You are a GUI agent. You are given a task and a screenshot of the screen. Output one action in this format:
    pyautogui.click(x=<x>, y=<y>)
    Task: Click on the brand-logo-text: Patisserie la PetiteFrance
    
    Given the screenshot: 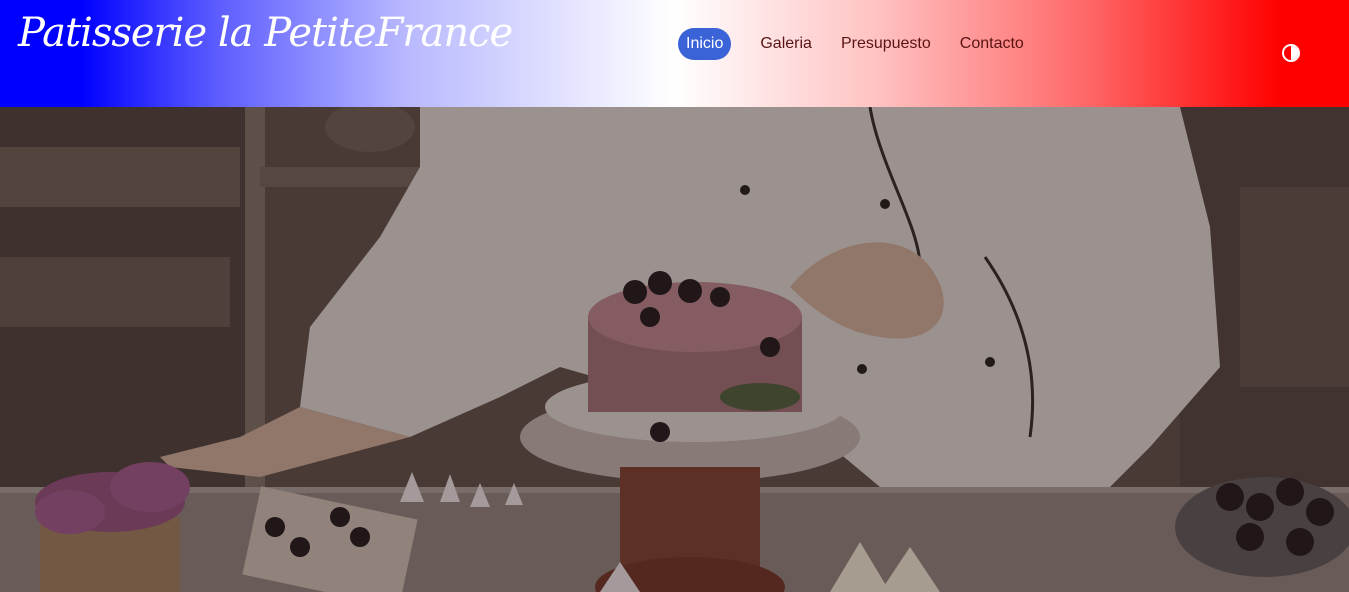 What is the action you would take?
    pyautogui.click(x=265, y=33)
    